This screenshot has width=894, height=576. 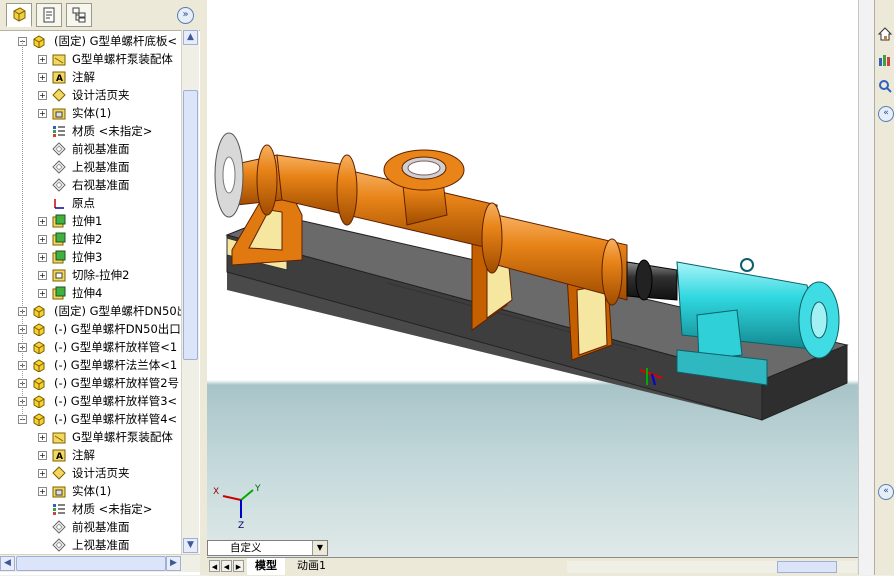 I want to click on viewport-horizontal-scrollbar, so click(x=712, y=567).